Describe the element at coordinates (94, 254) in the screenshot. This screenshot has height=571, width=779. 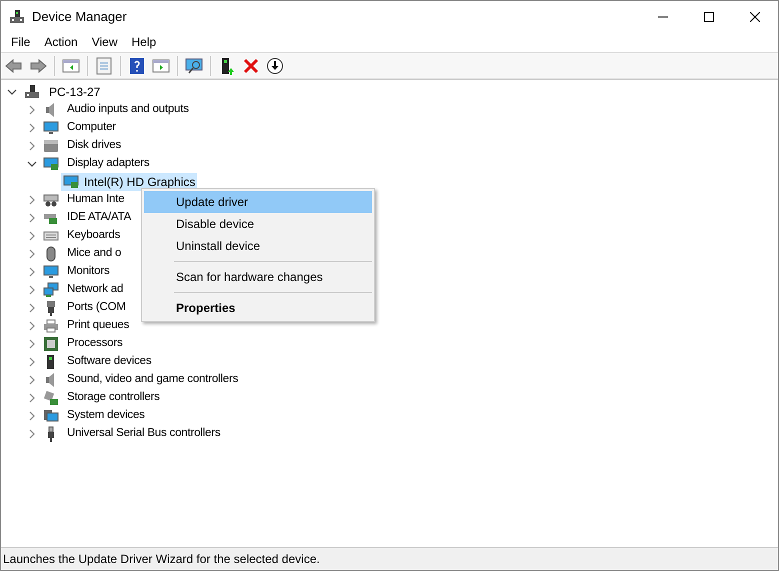
I see `tree-item: Mice and o` at that location.